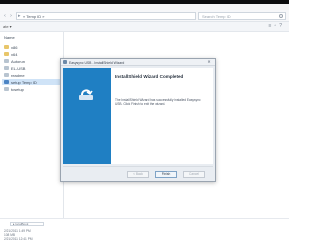 The width and height of the screenshot is (320, 250). Describe the element at coordinates (242, 16) in the screenshot. I see `search-input: Search Temp ID` at that location.